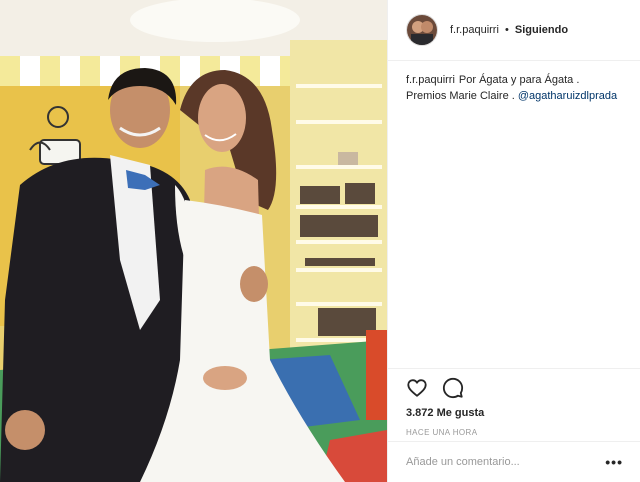 Image resolution: width=640 pixels, height=482 pixels. Describe the element at coordinates (430, 80) in the screenshot. I see `caption-username: f.r.paquirri` at that location.